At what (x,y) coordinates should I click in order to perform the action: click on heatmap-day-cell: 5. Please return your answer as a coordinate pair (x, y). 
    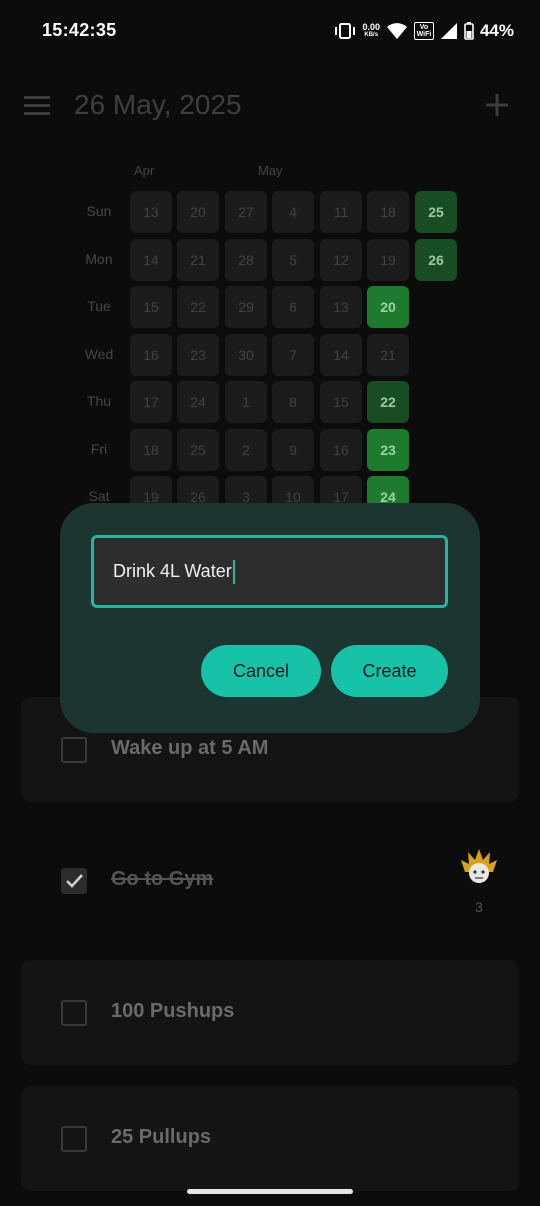
    Looking at the image, I should click on (293, 260).